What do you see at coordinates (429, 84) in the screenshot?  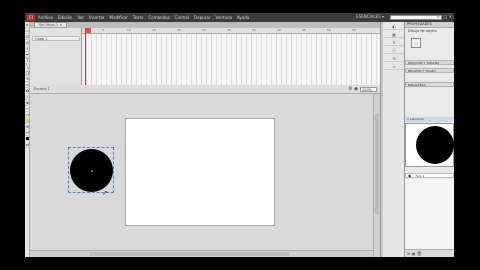 I see `library-header: BIBLIOTECA` at bounding box center [429, 84].